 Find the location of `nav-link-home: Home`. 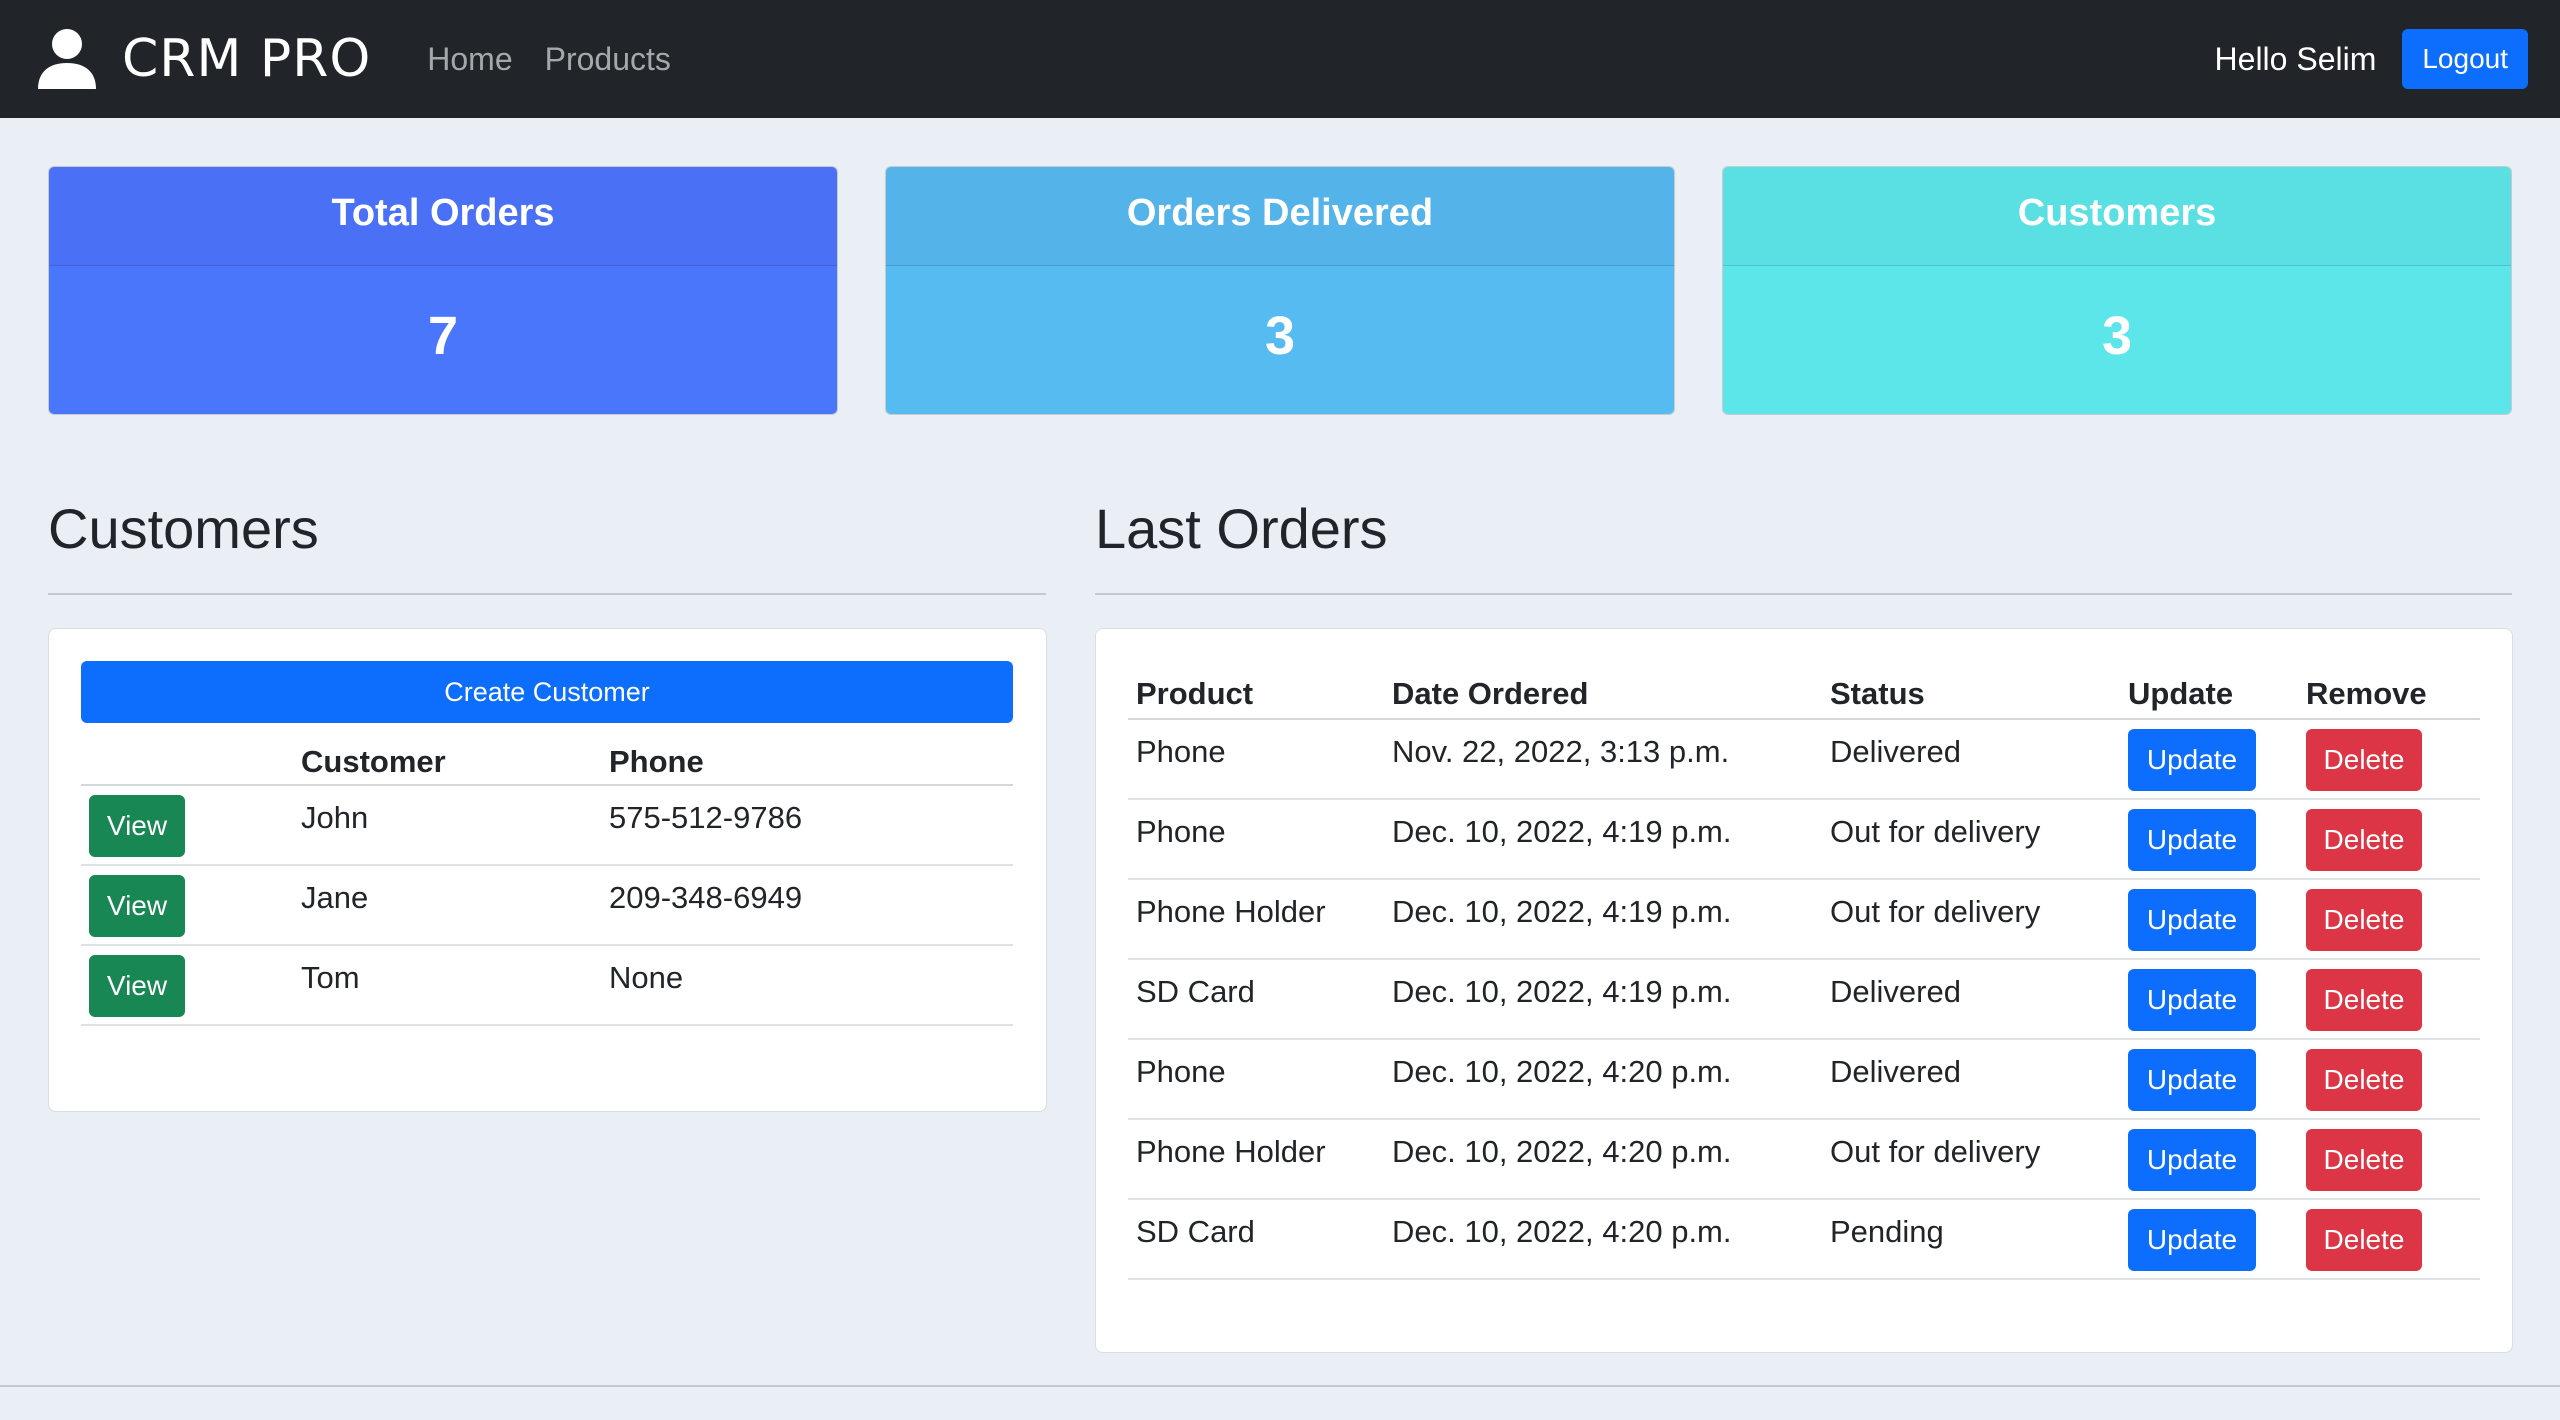

nav-link-home: Home is located at coordinates (469, 59).